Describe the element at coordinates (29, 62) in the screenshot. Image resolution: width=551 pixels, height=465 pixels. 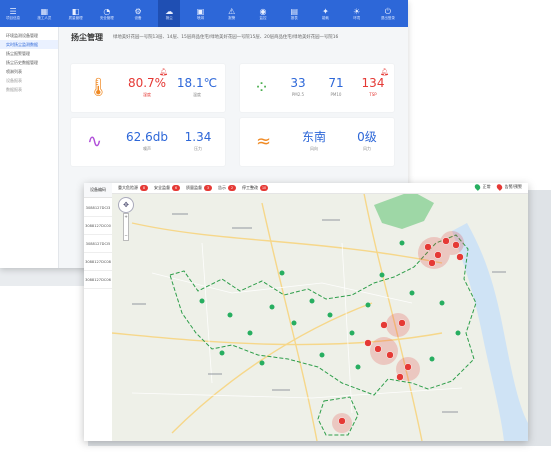
I see `sidebar-item-dust-history: 扬尘历史数据管理` at that location.